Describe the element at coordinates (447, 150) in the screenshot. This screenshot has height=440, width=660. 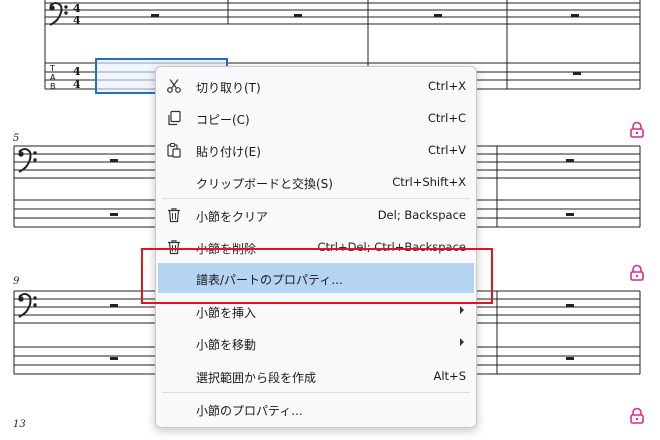
I see `menu-item-shortcut: Ctrl+V` at that location.